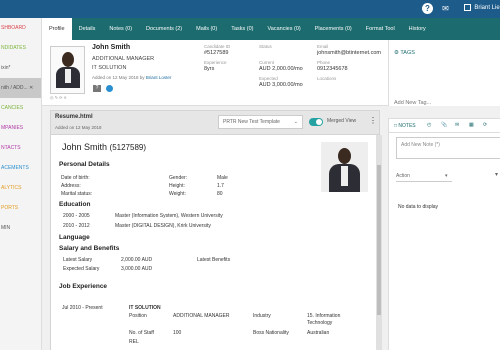  I want to click on candidate-company: IT SOLUTION, so click(109, 68).